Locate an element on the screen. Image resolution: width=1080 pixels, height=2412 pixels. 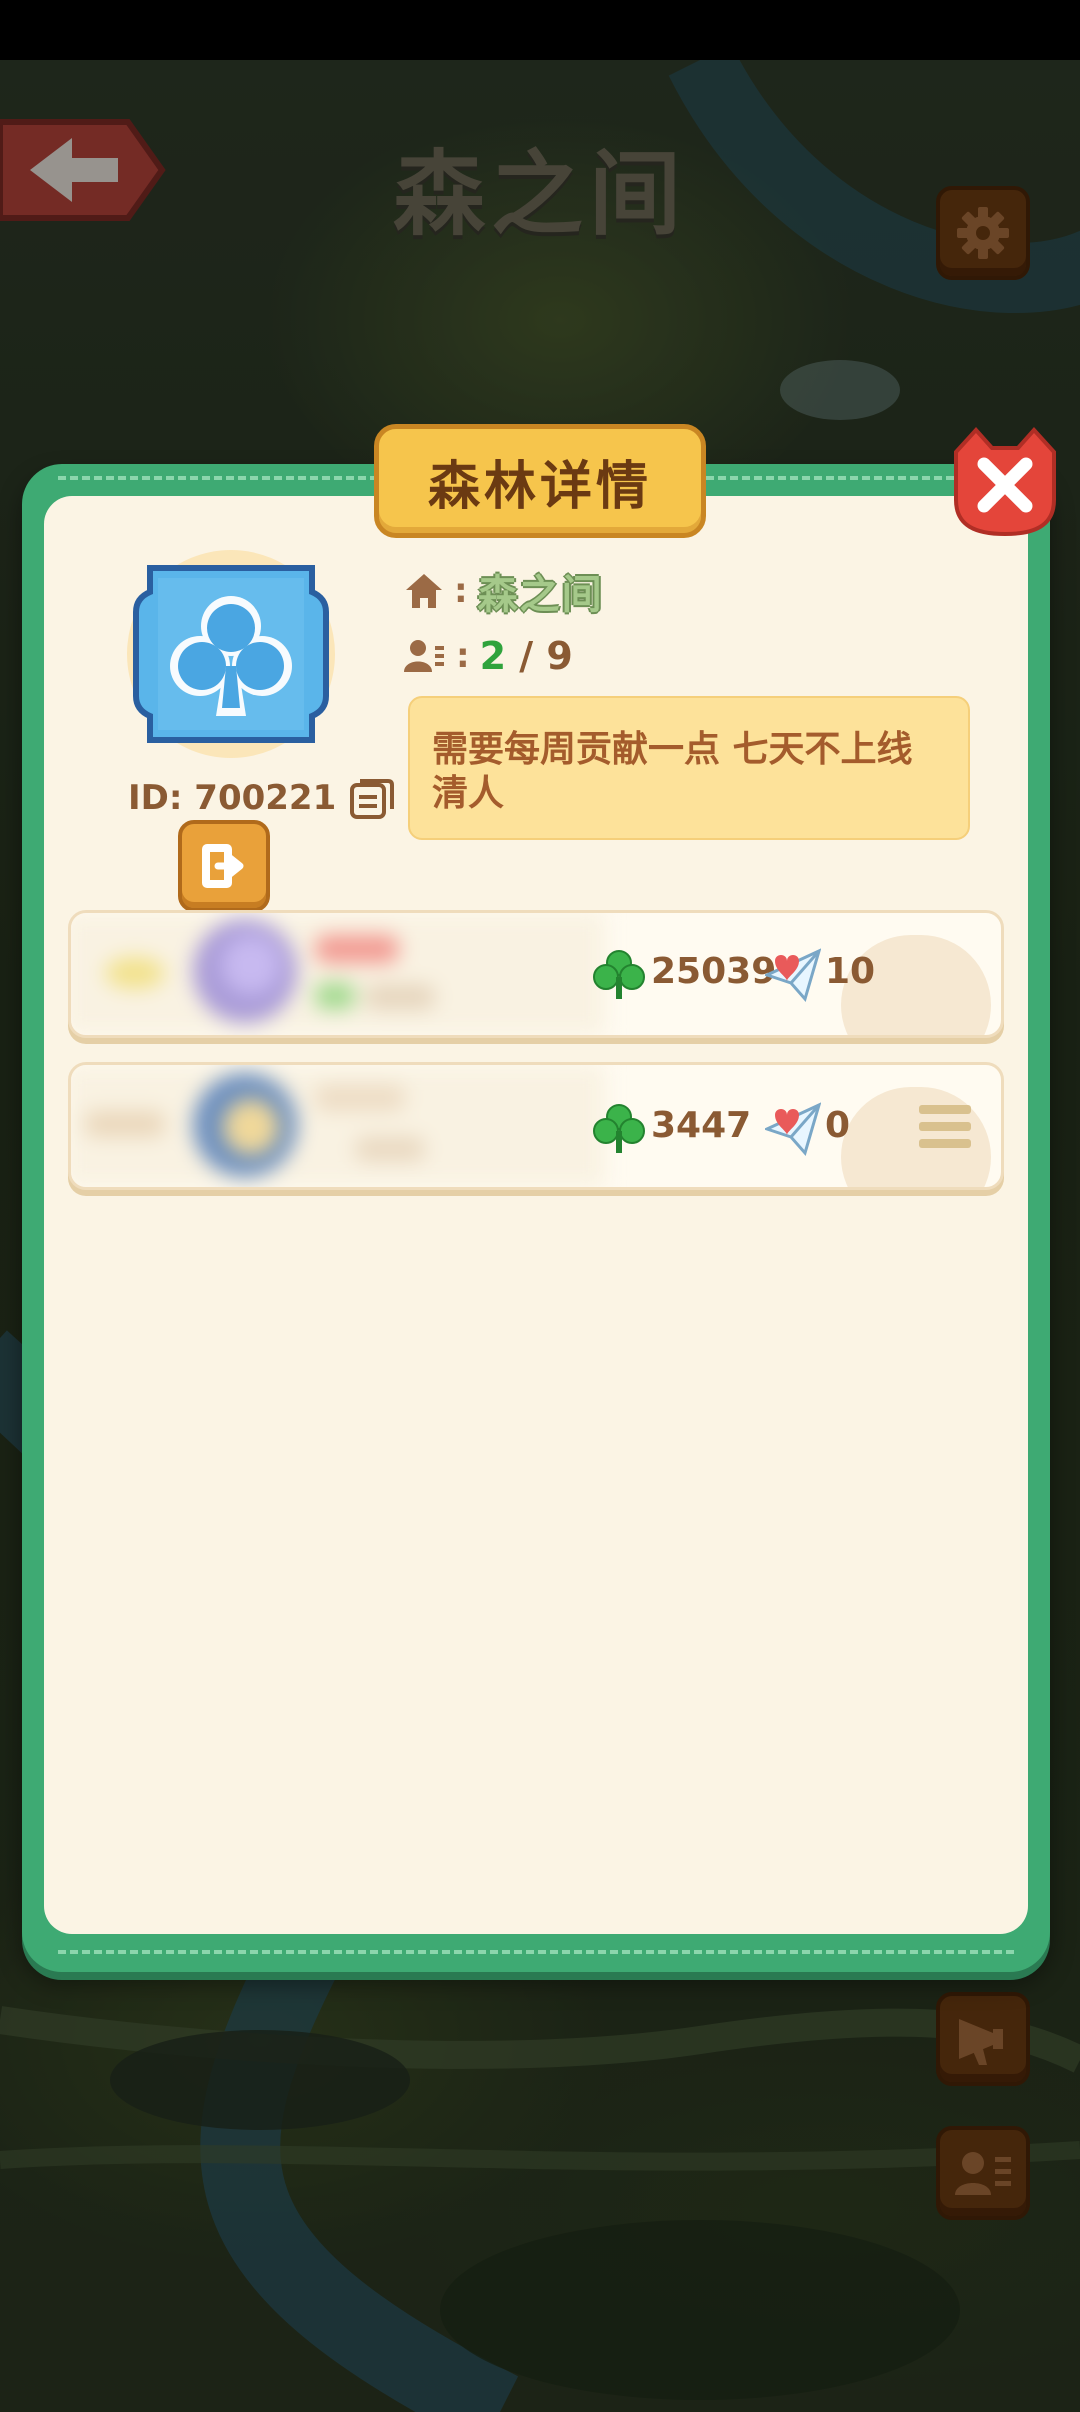
forest-notice: 需要每周贡献一点 七天不上线清人 is located at coordinates (689, 768).